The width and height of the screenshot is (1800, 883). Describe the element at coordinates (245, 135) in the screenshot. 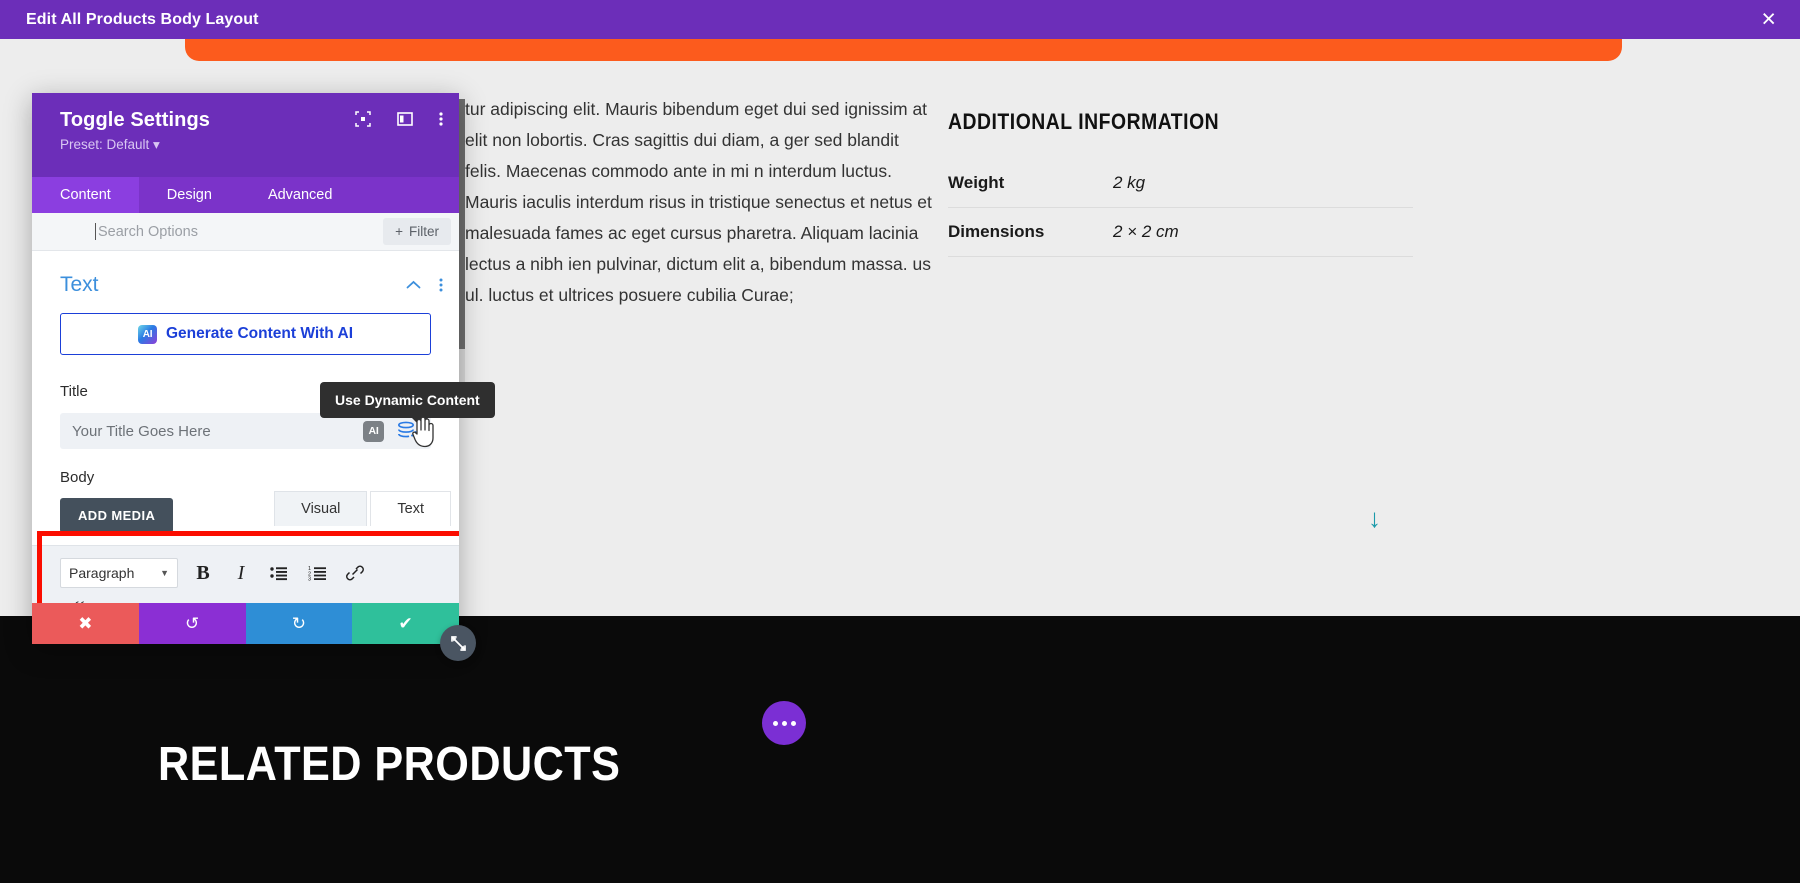

I see `modal-header: Toggle Settings Preset: Default ▾` at that location.